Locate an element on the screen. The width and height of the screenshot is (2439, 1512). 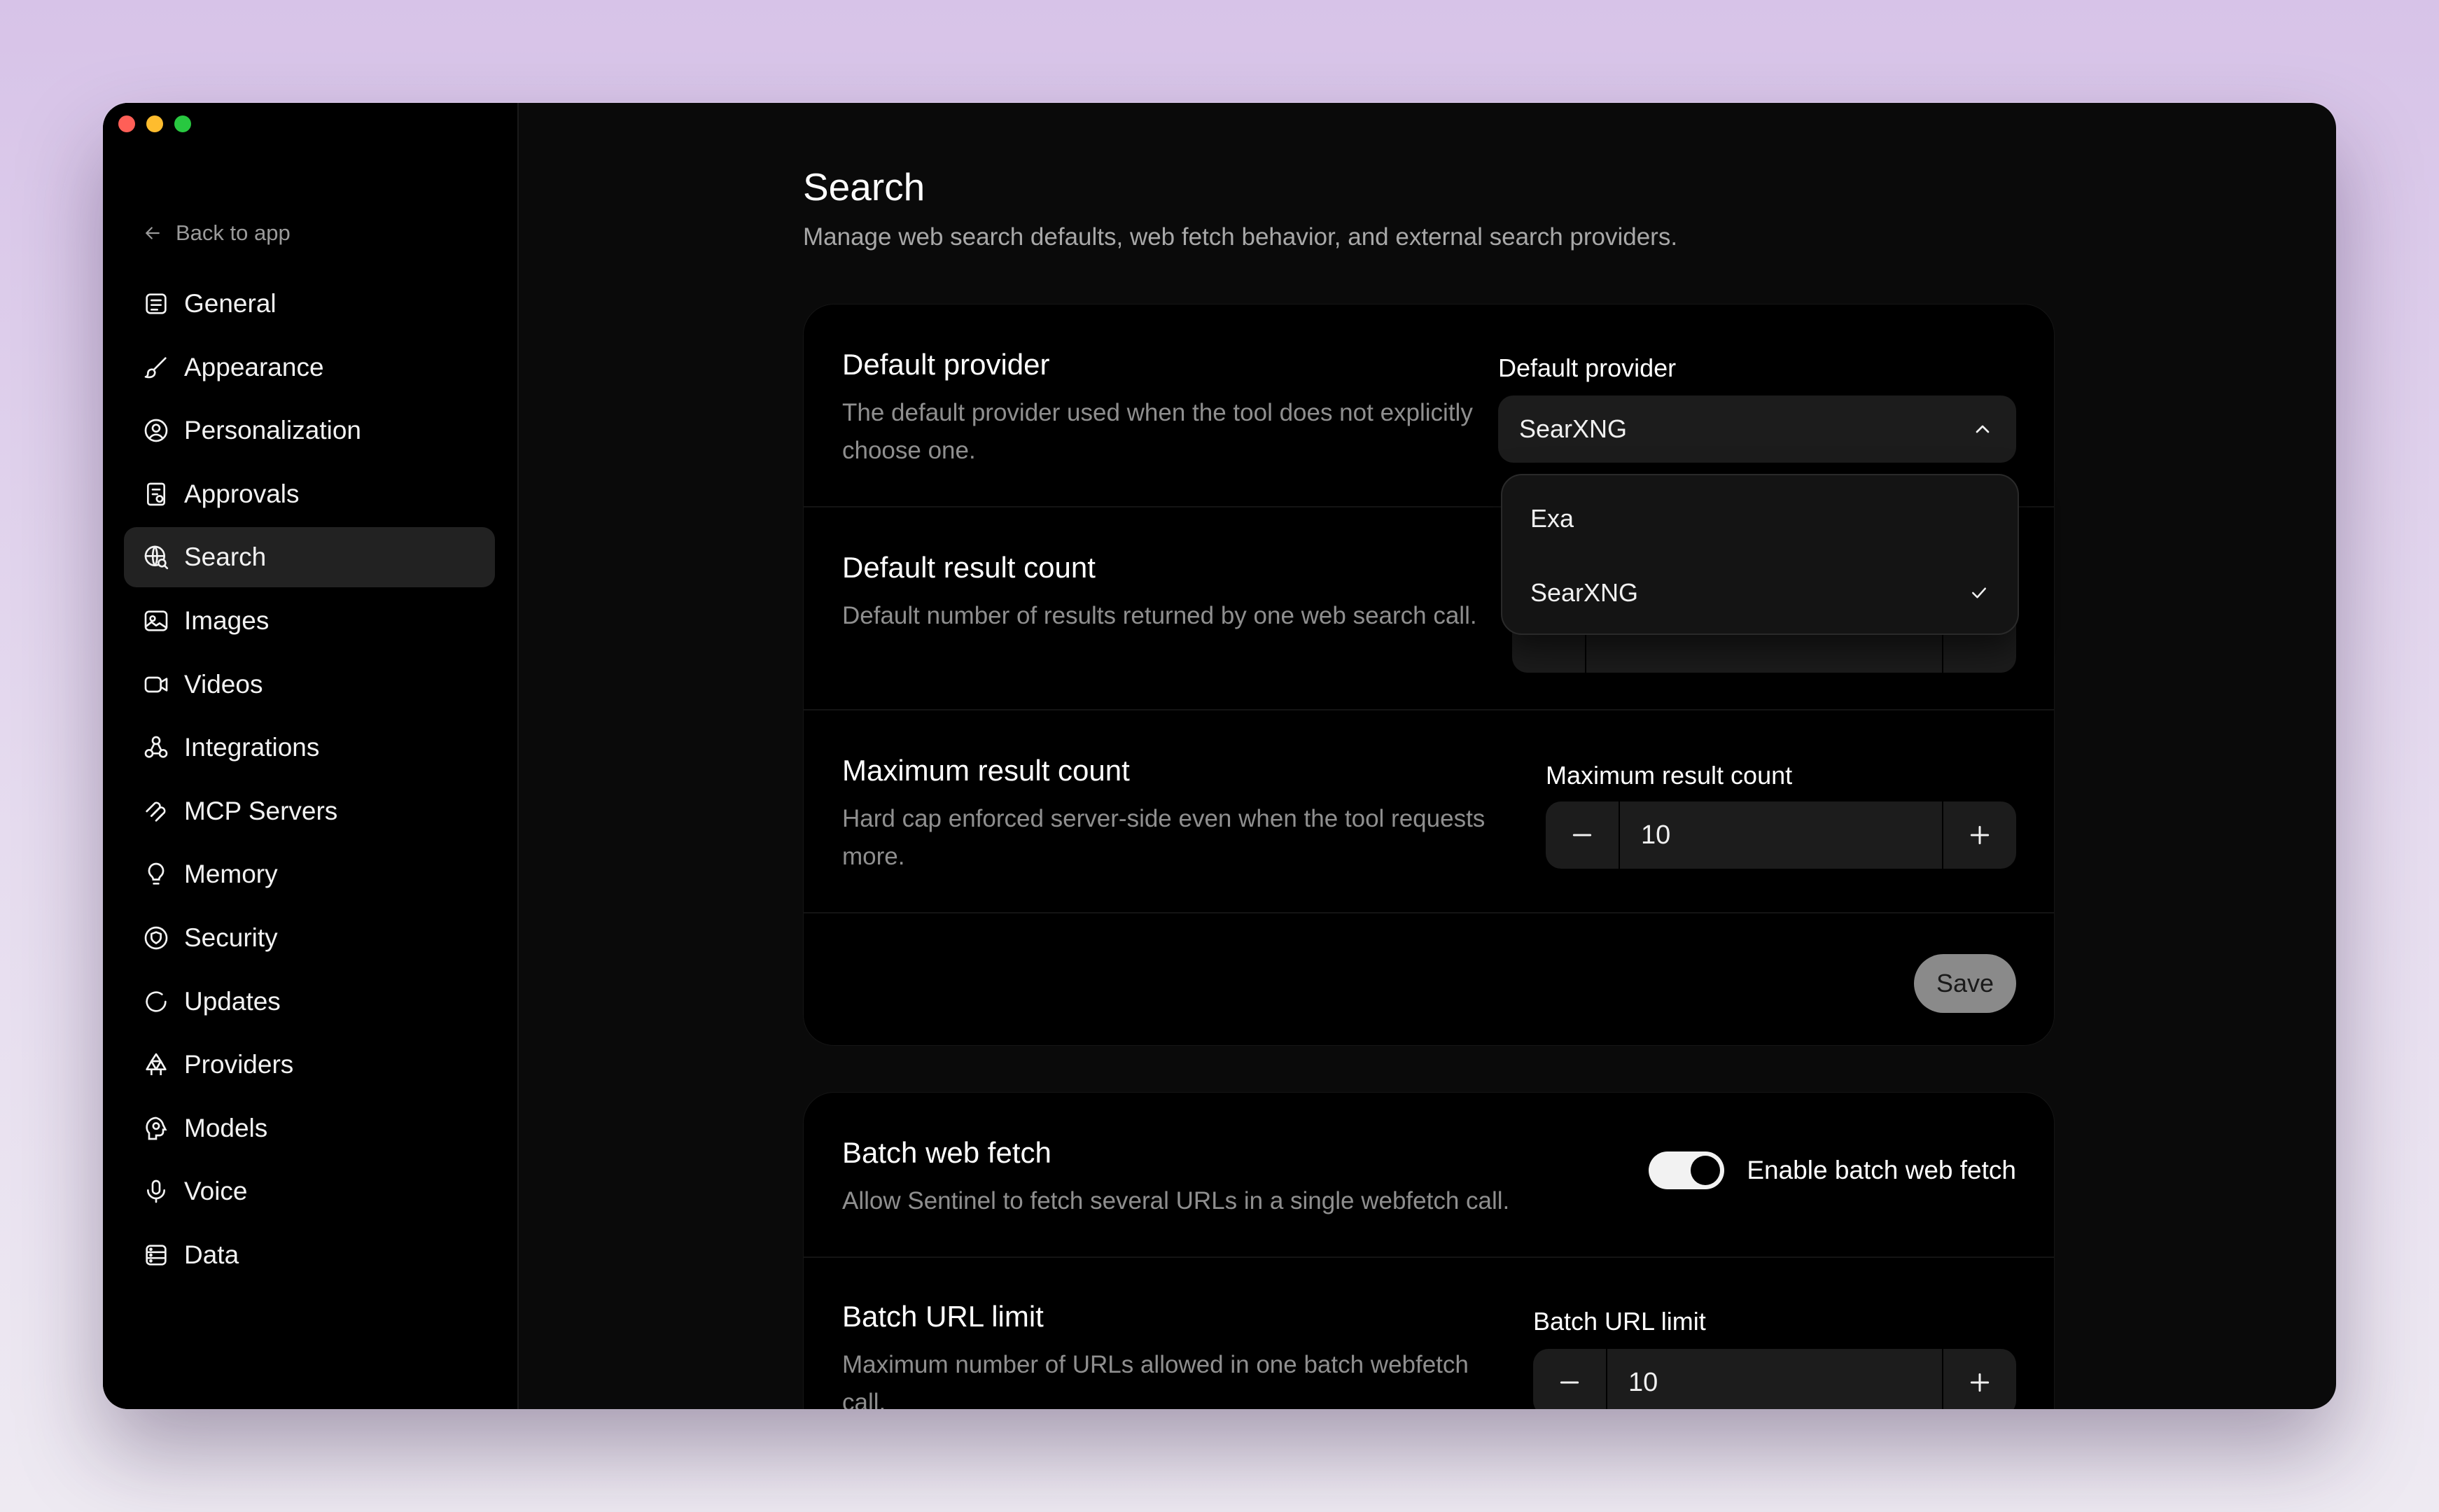
back-to-app-link: Back to app is located at coordinates (216, 233).